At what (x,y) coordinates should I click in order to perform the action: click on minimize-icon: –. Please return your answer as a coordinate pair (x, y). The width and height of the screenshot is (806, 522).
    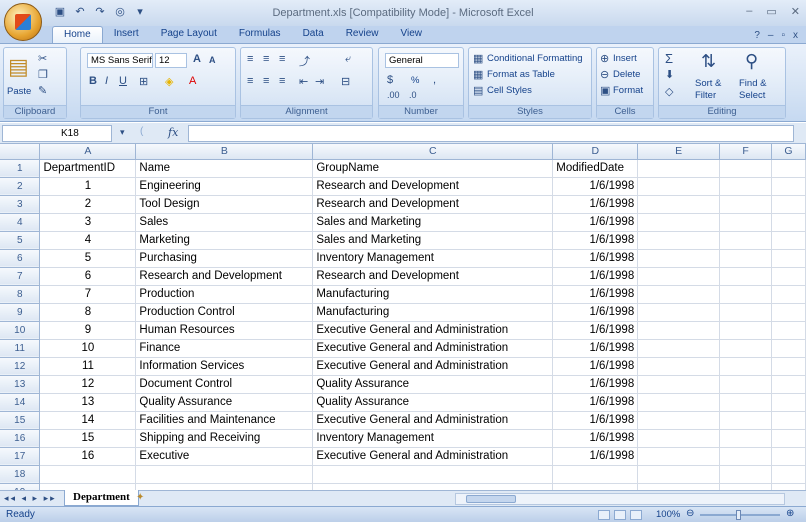
    Looking at the image, I should click on (749, 11).